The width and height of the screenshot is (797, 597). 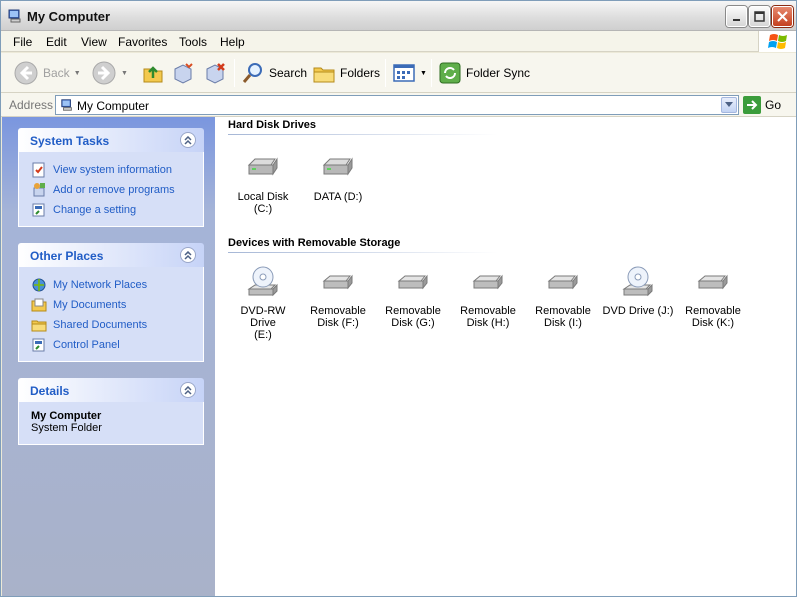 What do you see at coordinates (56, 73) in the screenshot?
I see `back-label: Back` at bounding box center [56, 73].